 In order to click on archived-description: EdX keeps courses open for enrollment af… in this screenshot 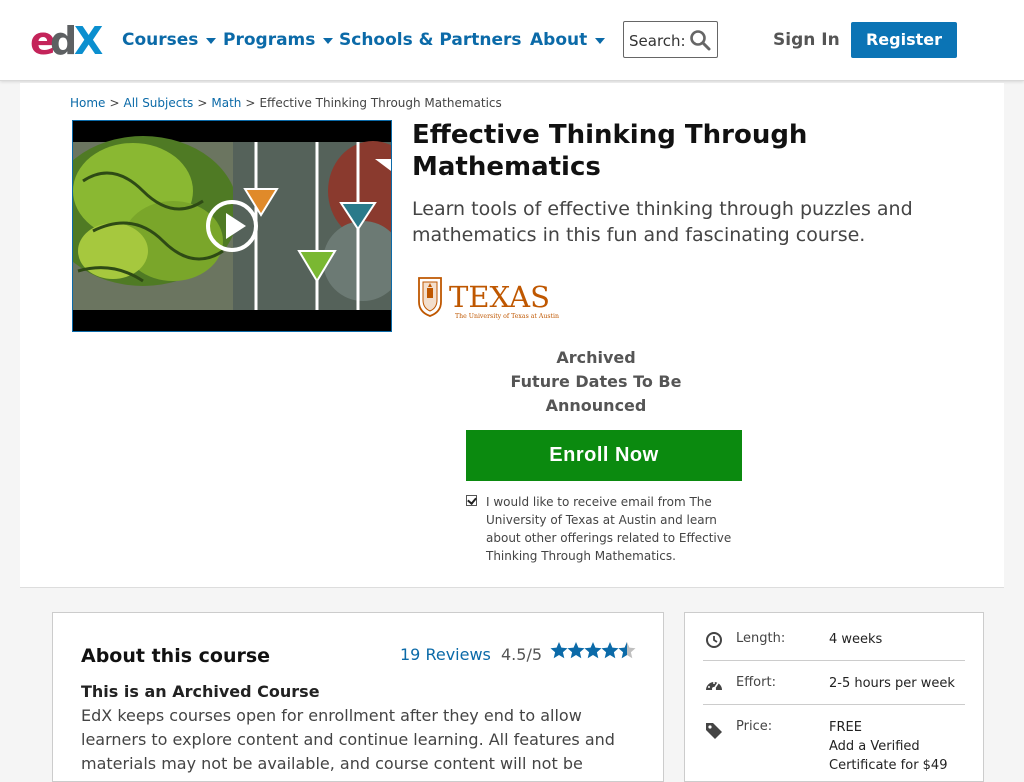, I will do `click(348, 739)`.